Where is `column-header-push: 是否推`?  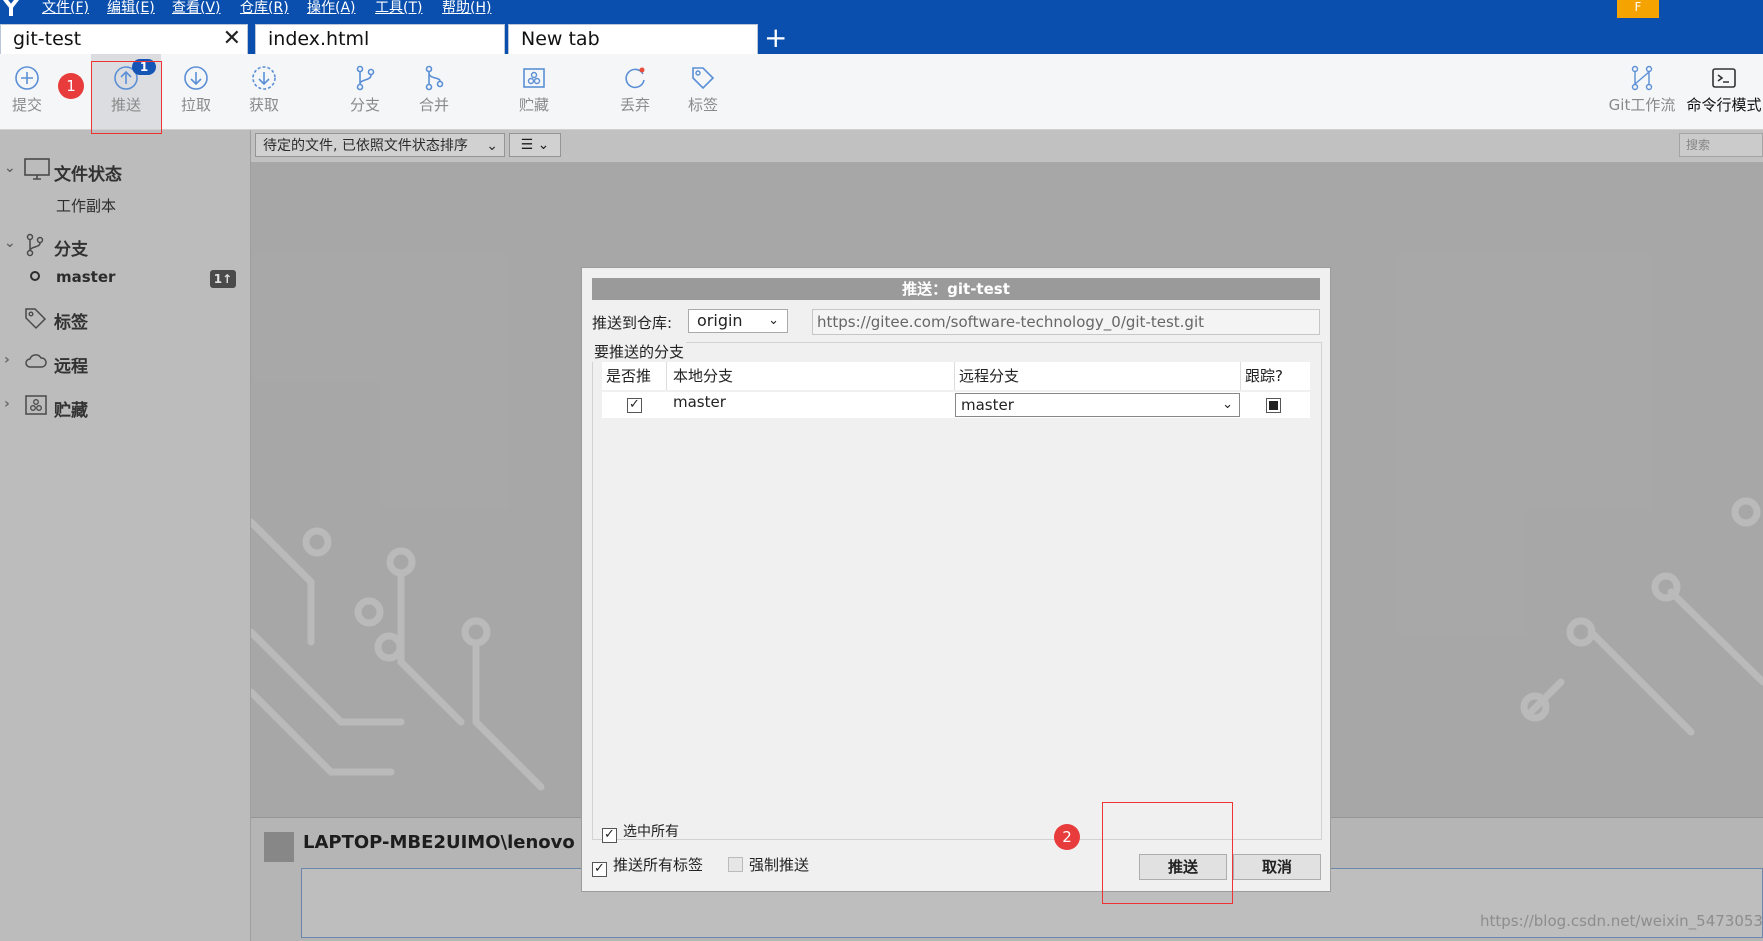 column-header-push: 是否推 is located at coordinates (634, 376).